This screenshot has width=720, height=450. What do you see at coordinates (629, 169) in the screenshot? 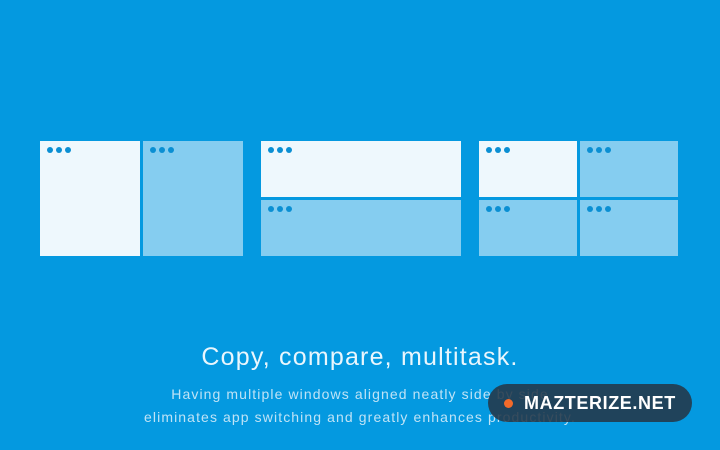
I see `window-top-right` at bounding box center [629, 169].